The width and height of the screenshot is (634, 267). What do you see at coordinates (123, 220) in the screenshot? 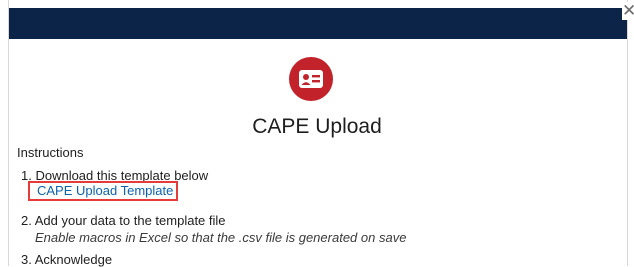
I see `step-add-data: 2. Add your data to the template file` at bounding box center [123, 220].